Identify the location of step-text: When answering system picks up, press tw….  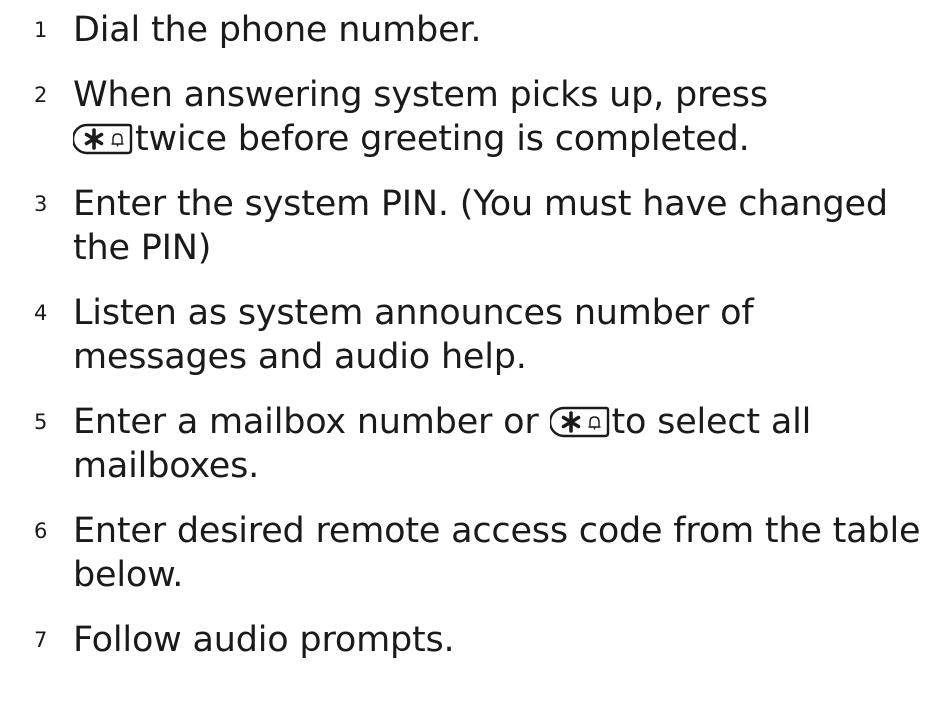
(508, 117).